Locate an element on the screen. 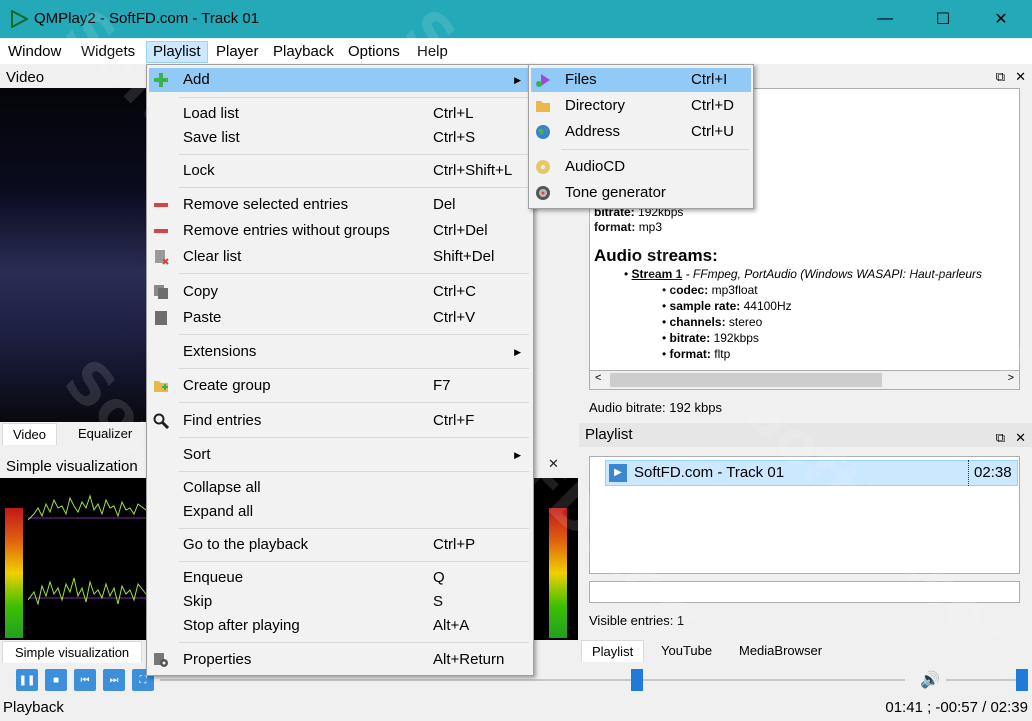  volume-handle is located at coordinates (1022, 680).